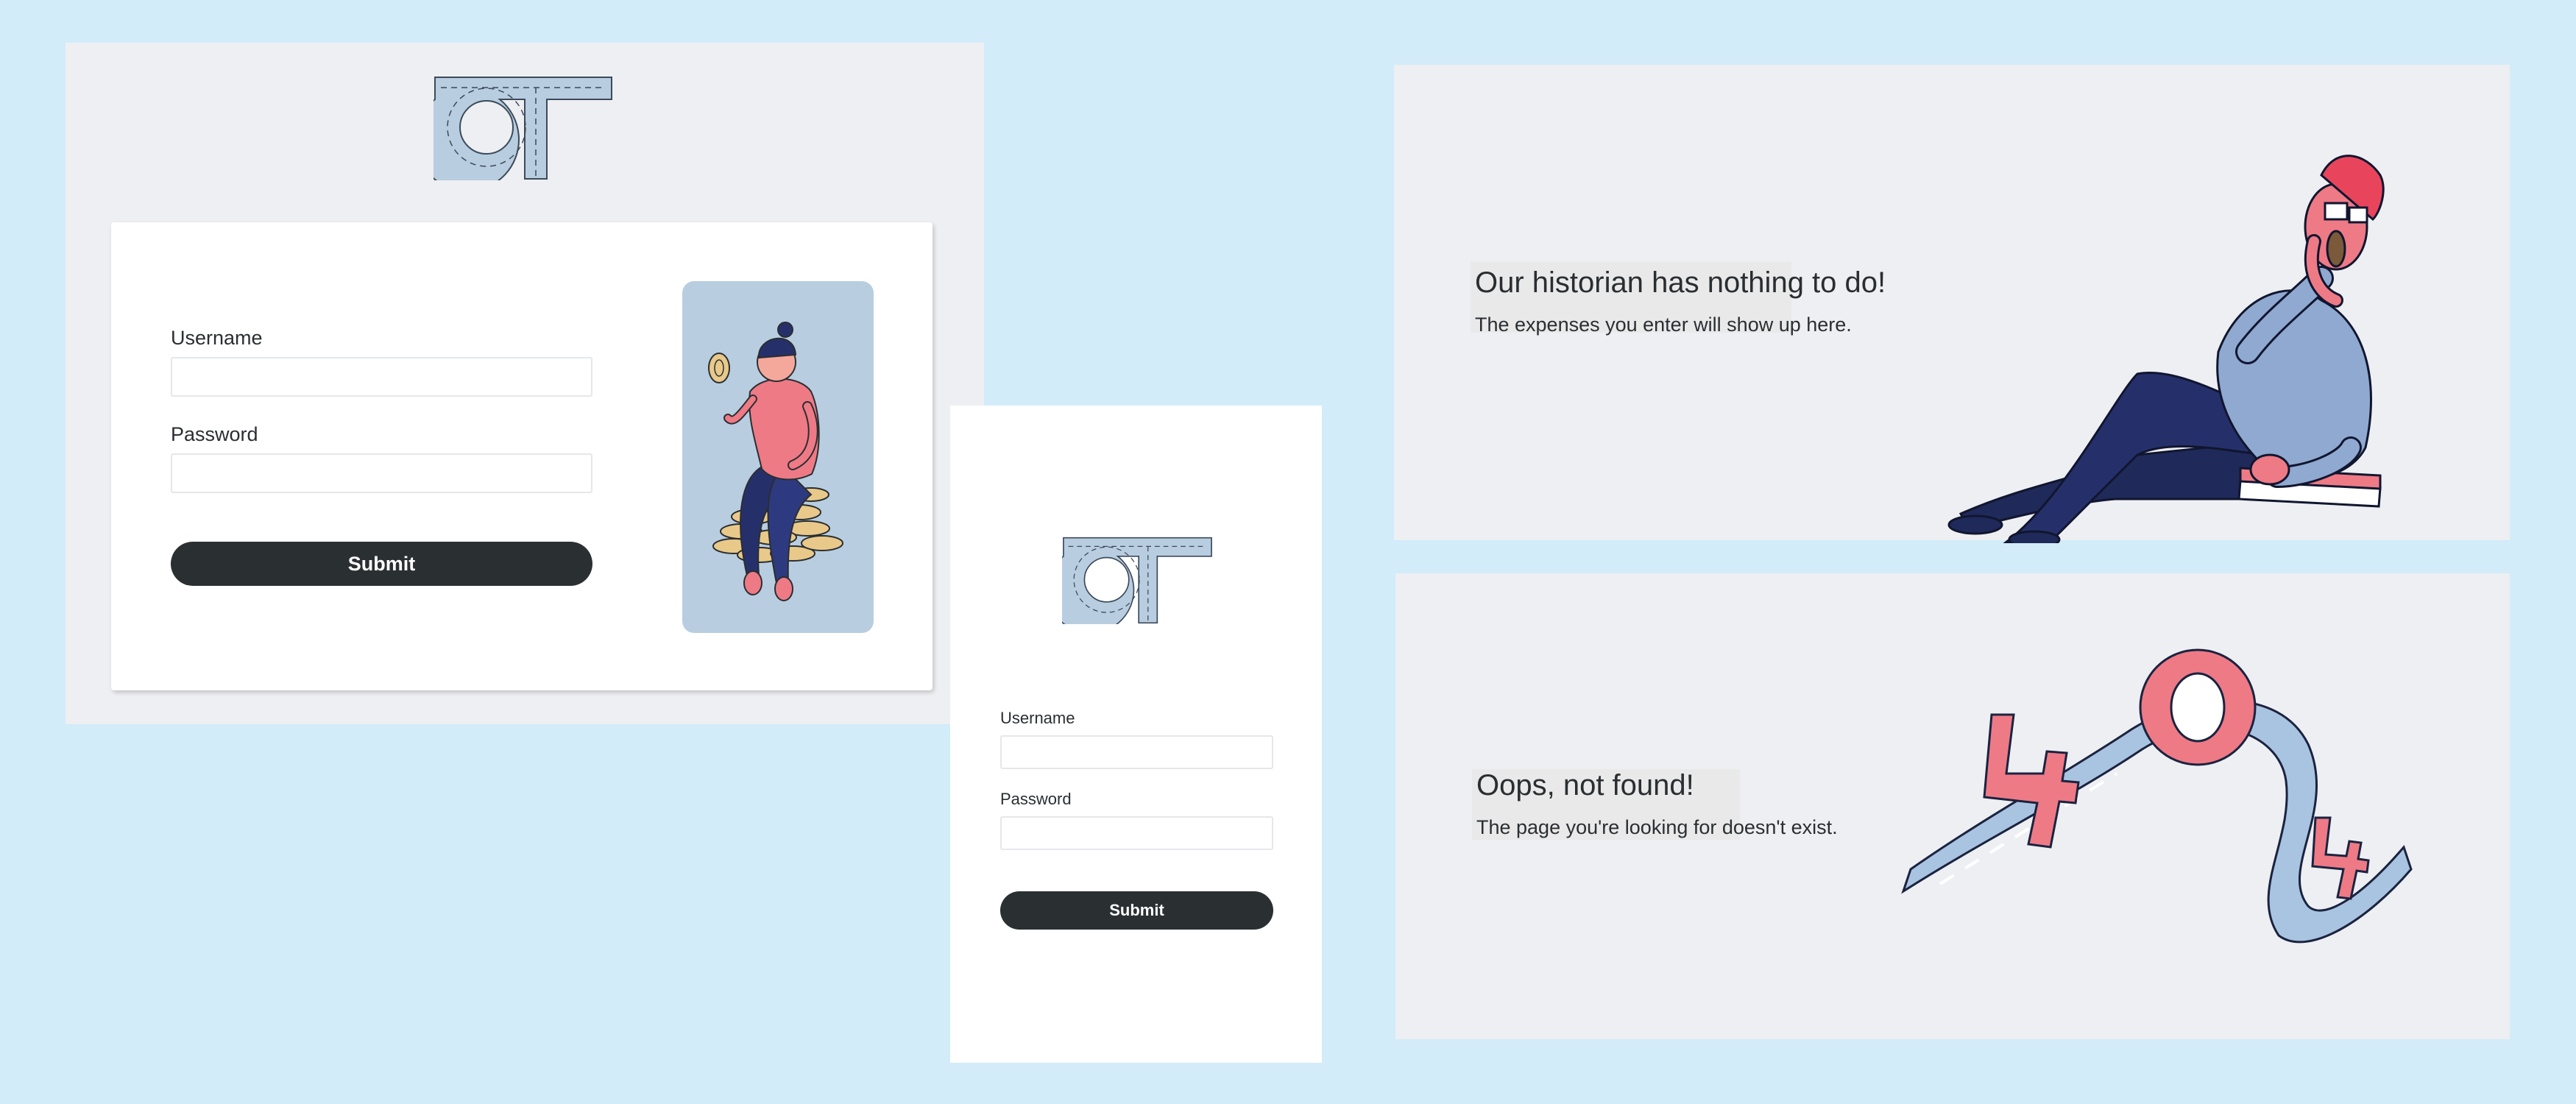 This screenshot has width=2576, height=1104. I want to click on man-on-coins-illustration, so click(778, 457).